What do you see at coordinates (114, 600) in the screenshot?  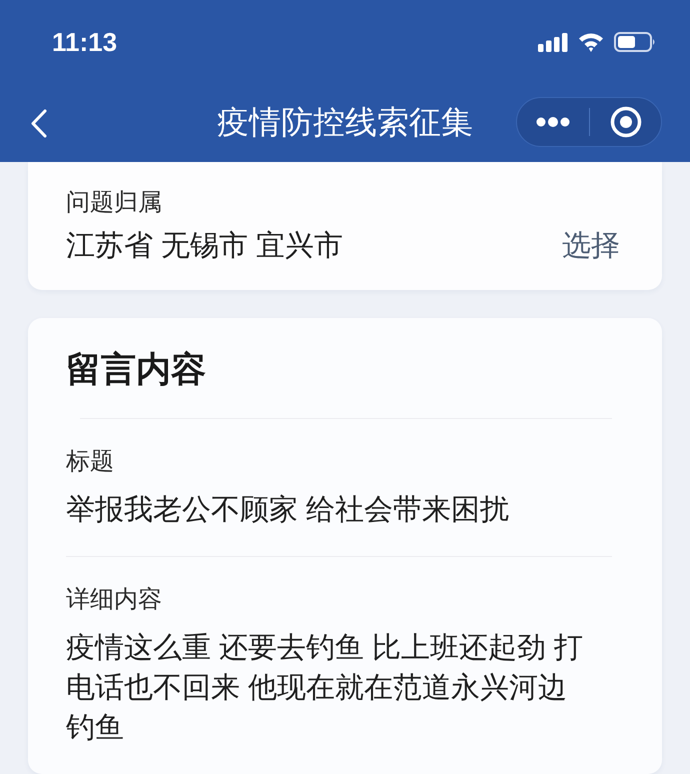 I see `field-label: 详细内容` at bounding box center [114, 600].